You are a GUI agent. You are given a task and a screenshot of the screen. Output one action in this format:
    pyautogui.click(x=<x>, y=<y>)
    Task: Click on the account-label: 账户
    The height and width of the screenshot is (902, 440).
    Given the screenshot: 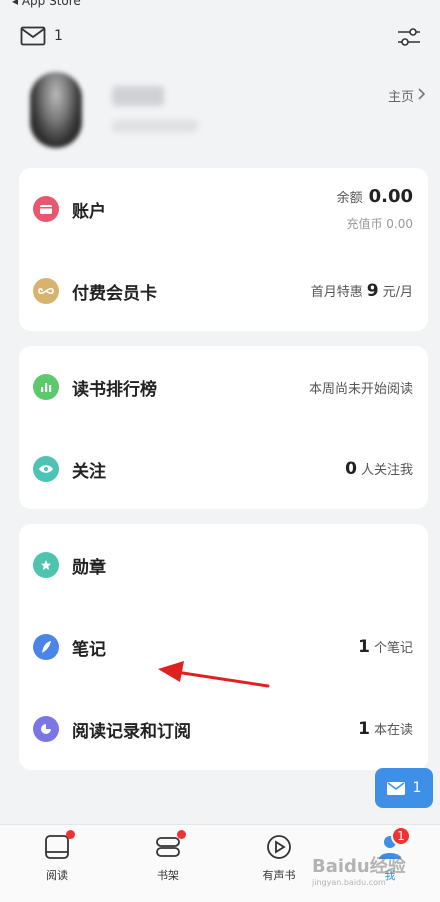 What is the action you would take?
    pyautogui.click(x=89, y=211)
    